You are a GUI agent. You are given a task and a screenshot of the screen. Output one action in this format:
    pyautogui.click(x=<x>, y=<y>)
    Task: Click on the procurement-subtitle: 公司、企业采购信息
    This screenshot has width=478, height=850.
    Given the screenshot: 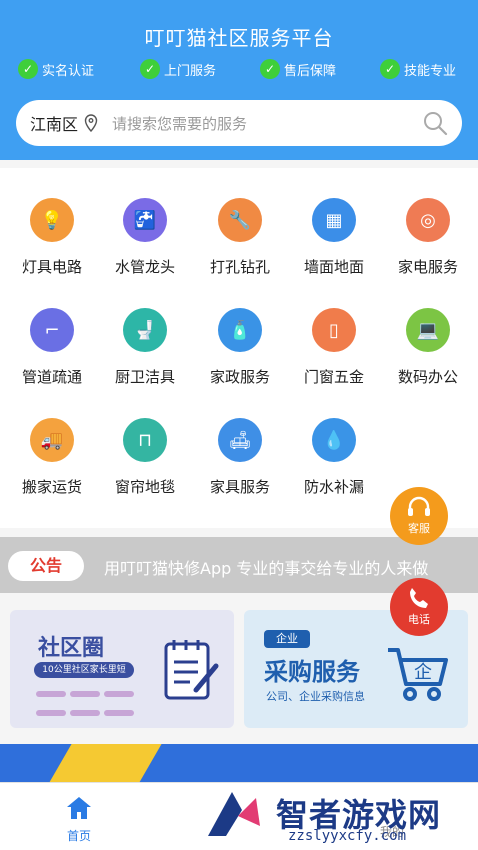 What is the action you would take?
    pyautogui.click(x=315, y=696)
    